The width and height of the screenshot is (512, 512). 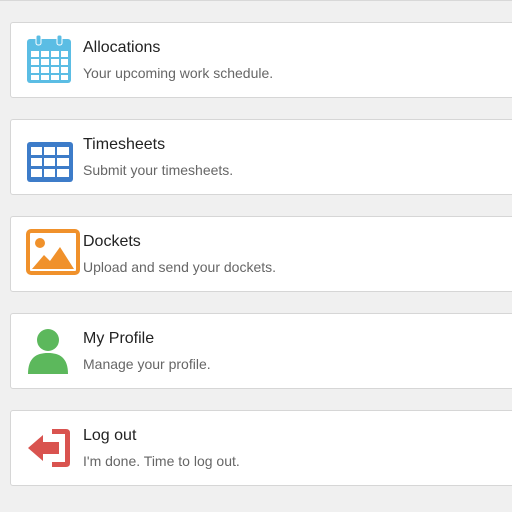 I want to click on menu-item-title: My Profile, so click(x=119, y=338).